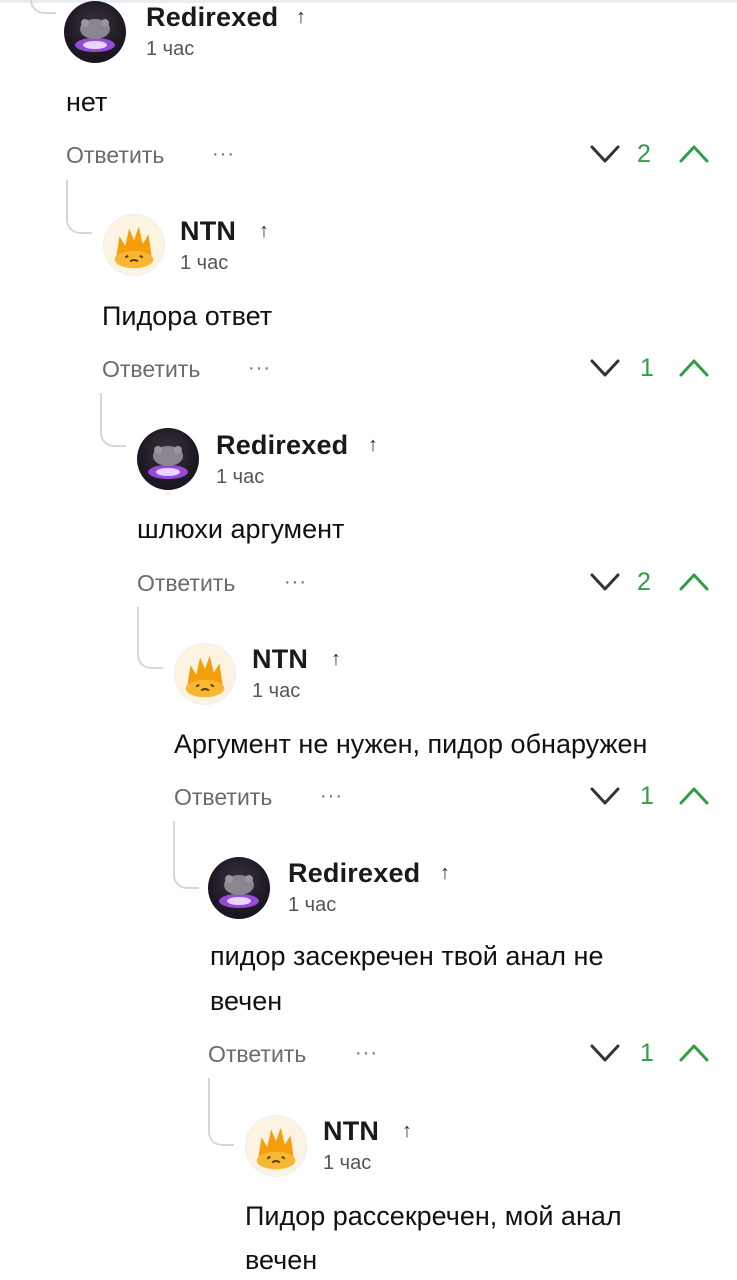 The width and height of the screenshot is (737, 1280). Describe the element at coordinates (407, 956) in the screenshot. I see `comment-text-line: пидор засекречен твой анал не` at that location.